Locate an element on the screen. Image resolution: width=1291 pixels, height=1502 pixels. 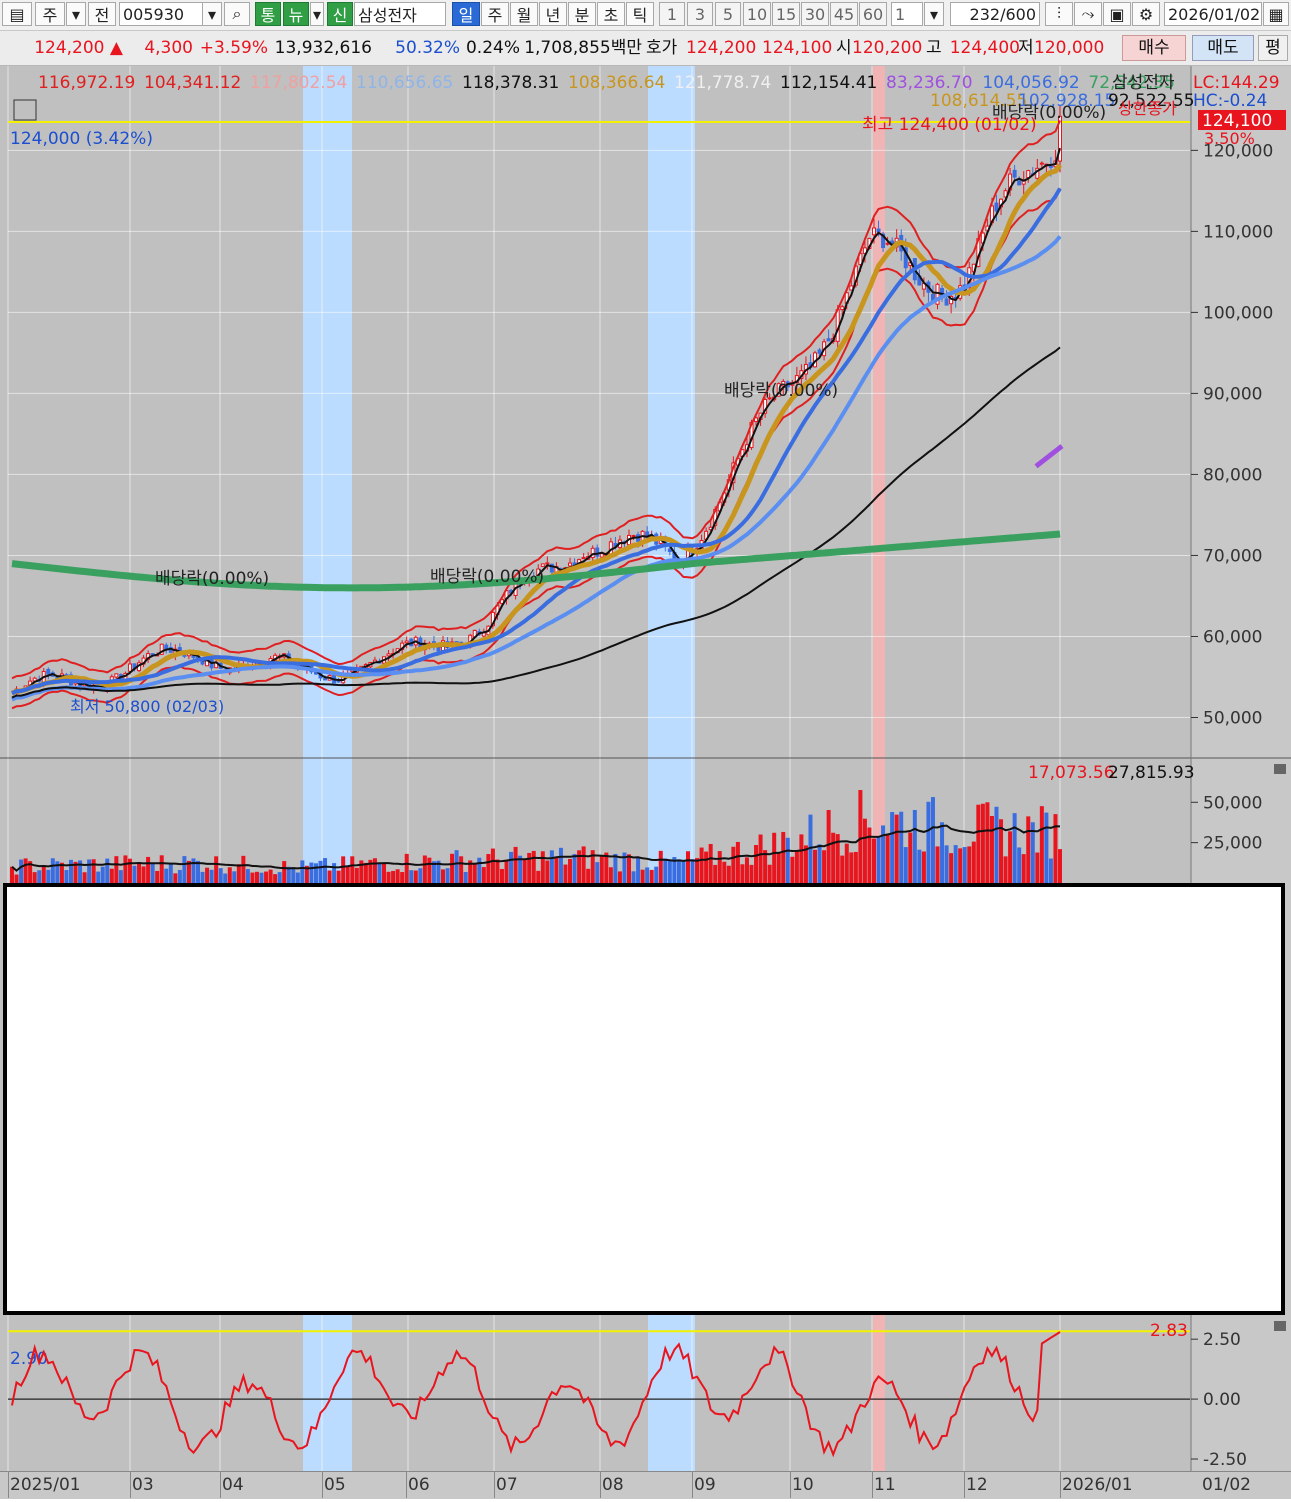
legend-hc: HC:-0.24 is located at coordinates (1230, 101).